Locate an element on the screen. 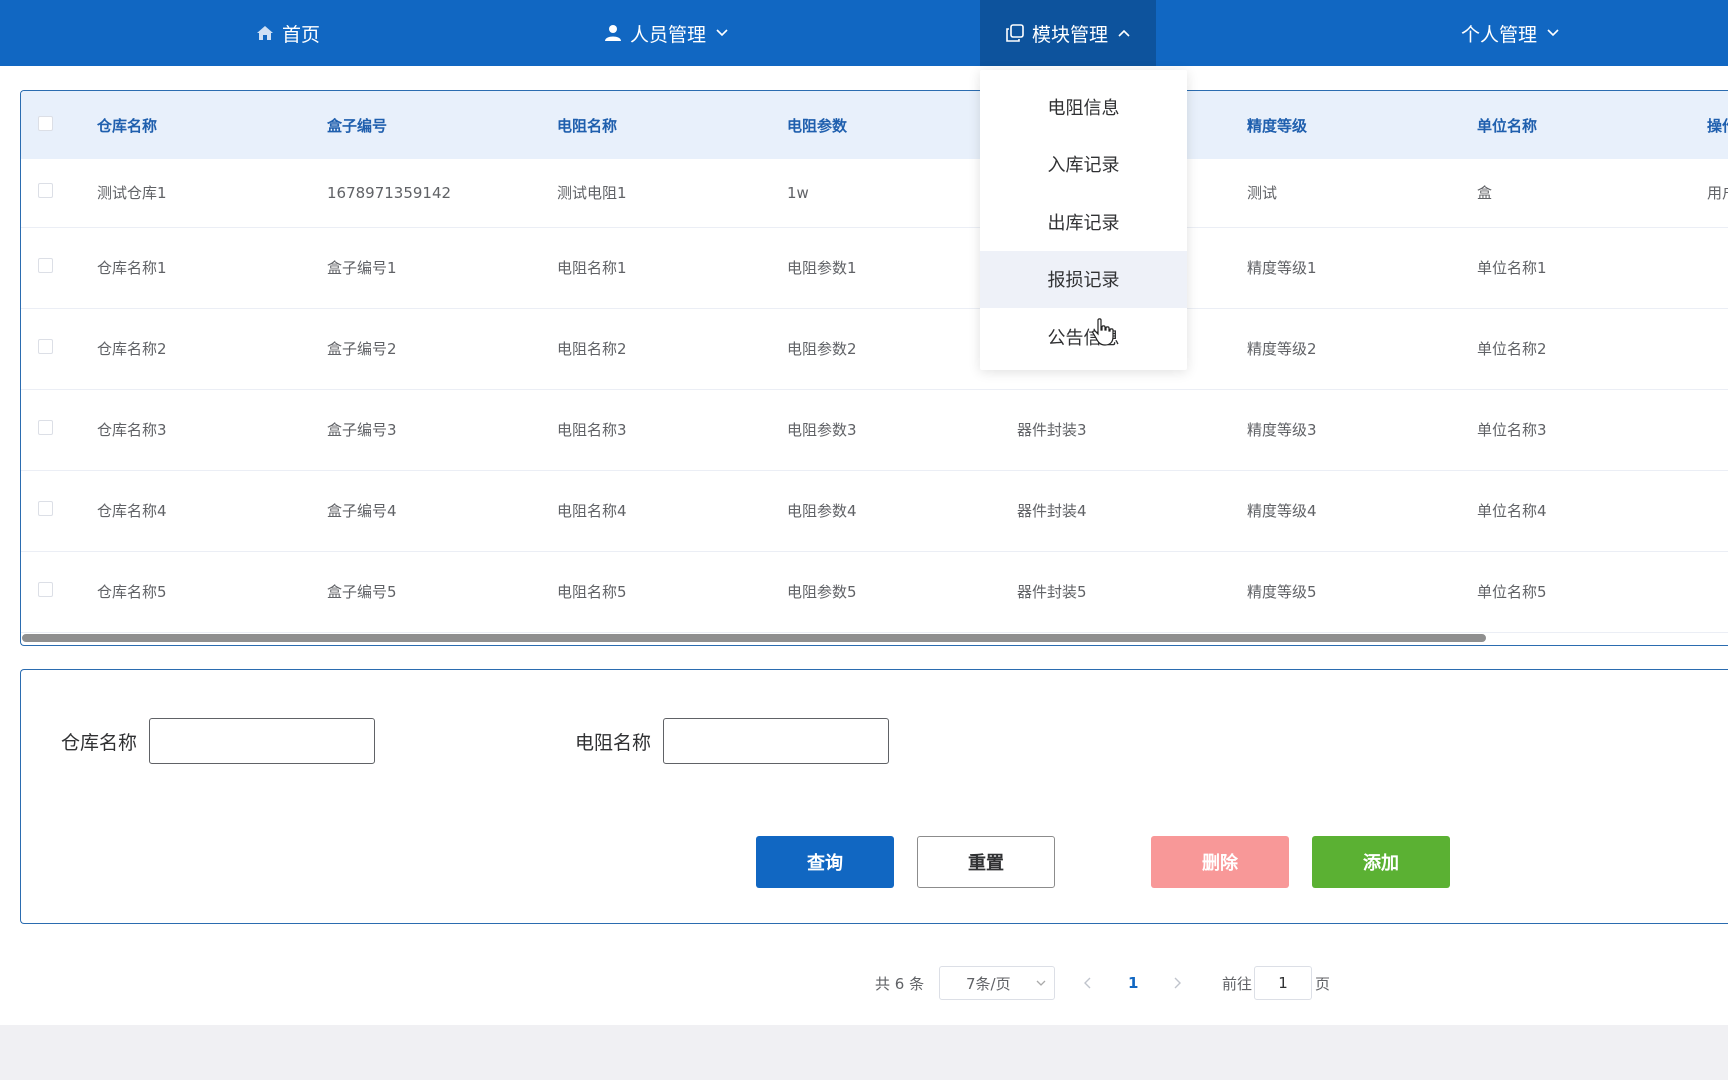 Image resolution: width=1728 pixels, height=1080 pixels. copy-icon is located at coordinates (1015, 33).